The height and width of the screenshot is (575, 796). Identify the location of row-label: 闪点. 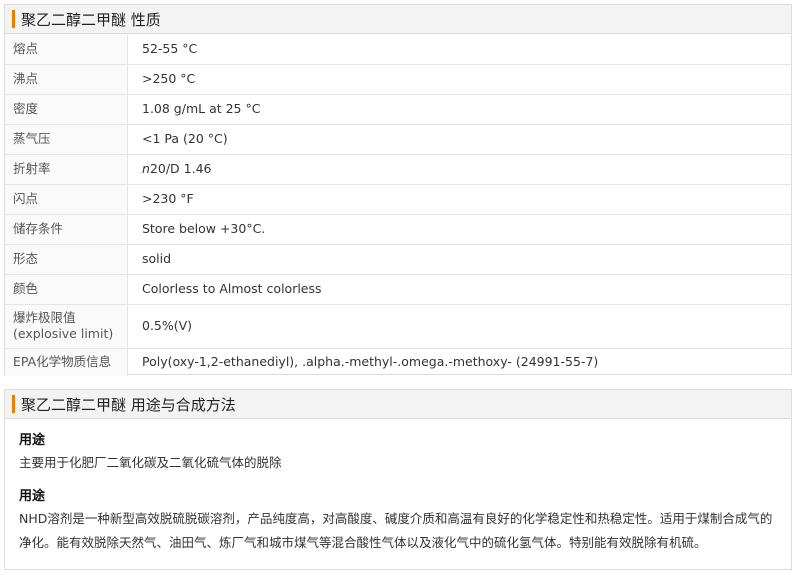
(66, 199).